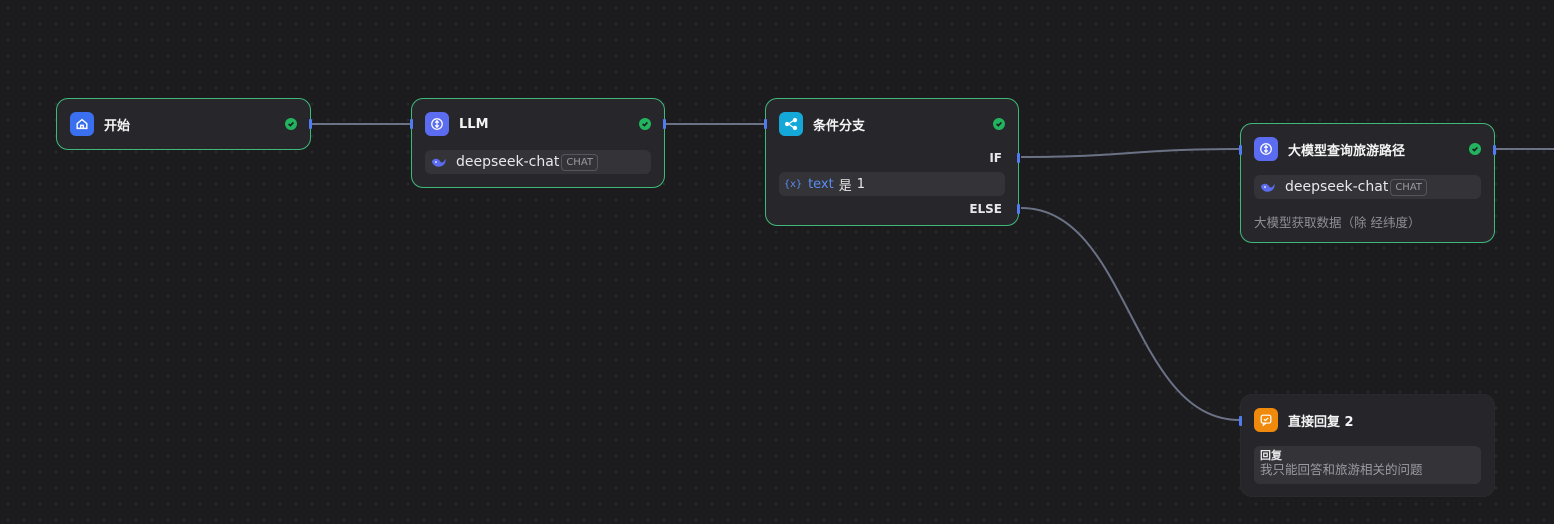 This screenshot has width=1554, height=524. What do you see at coordinates (861, 184) in the screenshot?
I see `condition-value: 1` at bounding box center [861, 184].